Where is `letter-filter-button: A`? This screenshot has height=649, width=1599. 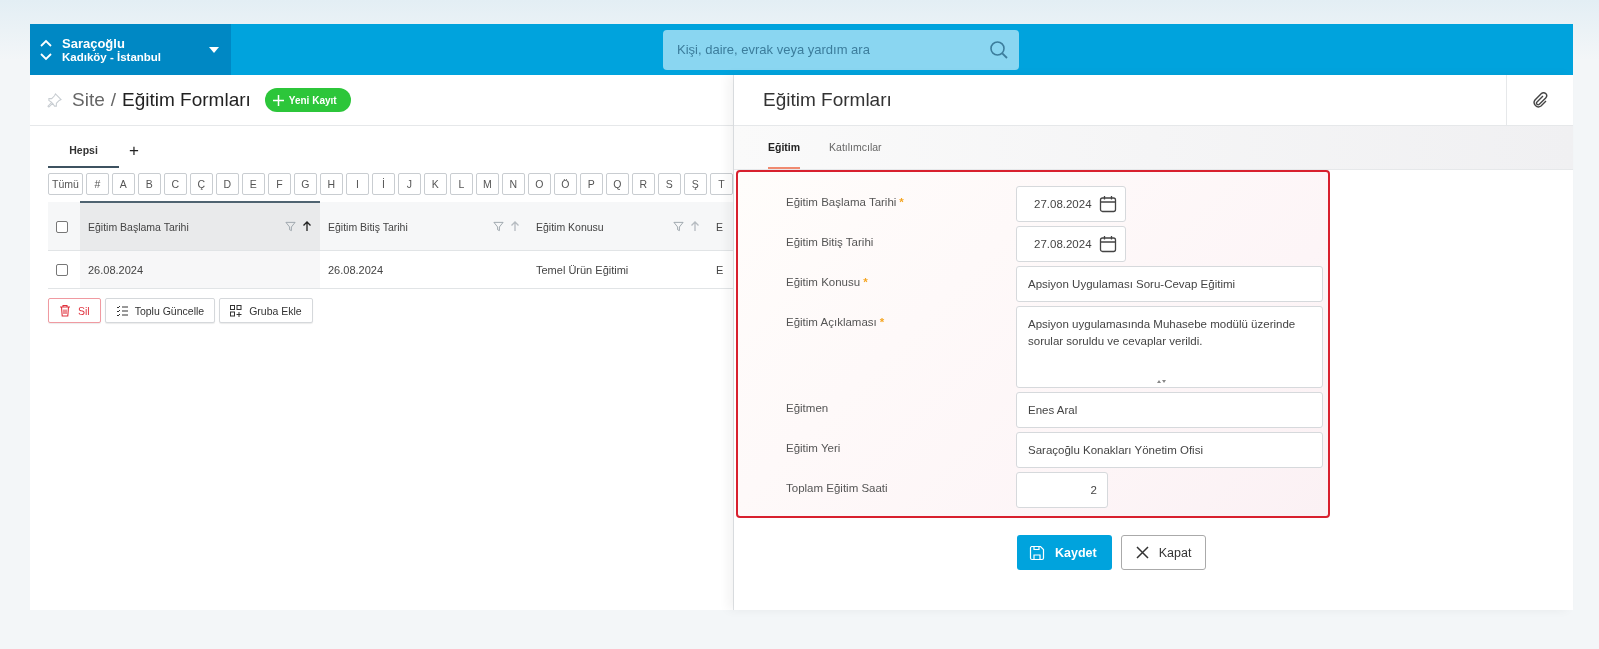 letter-filter-button: A is located at coordinates (123, 184).